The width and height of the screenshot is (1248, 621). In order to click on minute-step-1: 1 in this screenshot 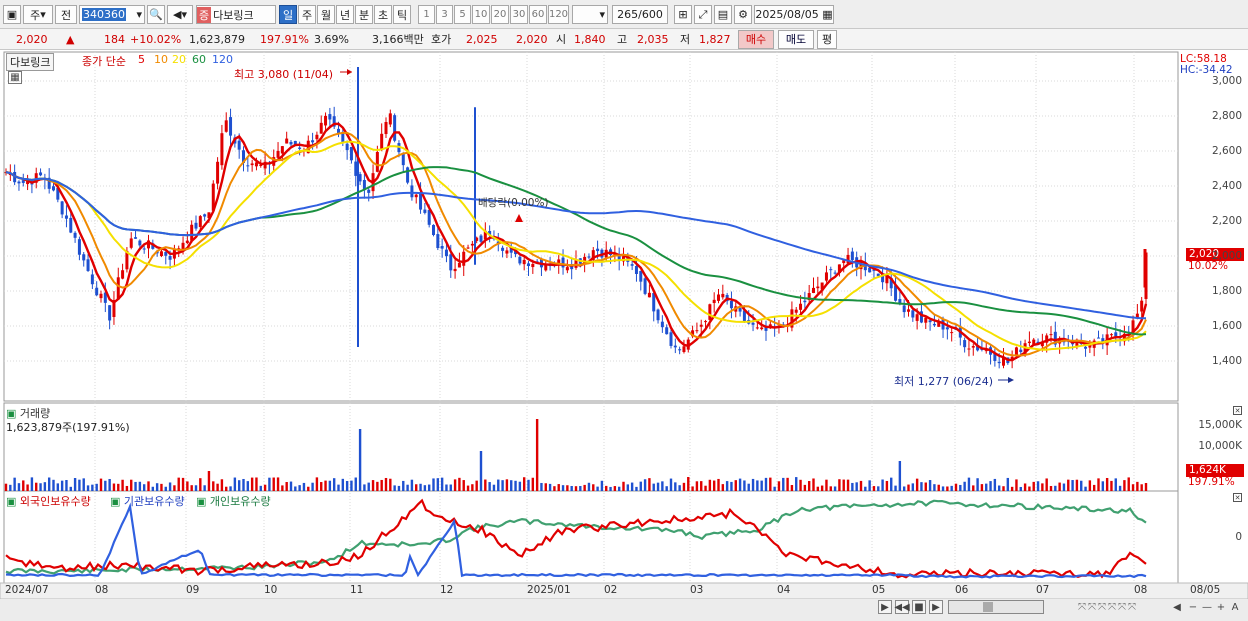, I will do `click(426, 14)`.